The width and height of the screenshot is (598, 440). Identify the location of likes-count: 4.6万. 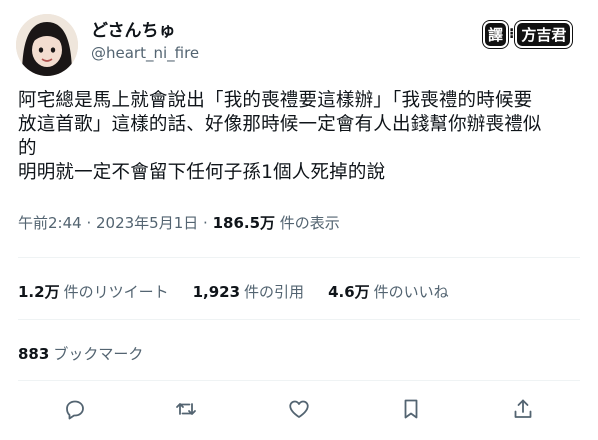
(349, 292).